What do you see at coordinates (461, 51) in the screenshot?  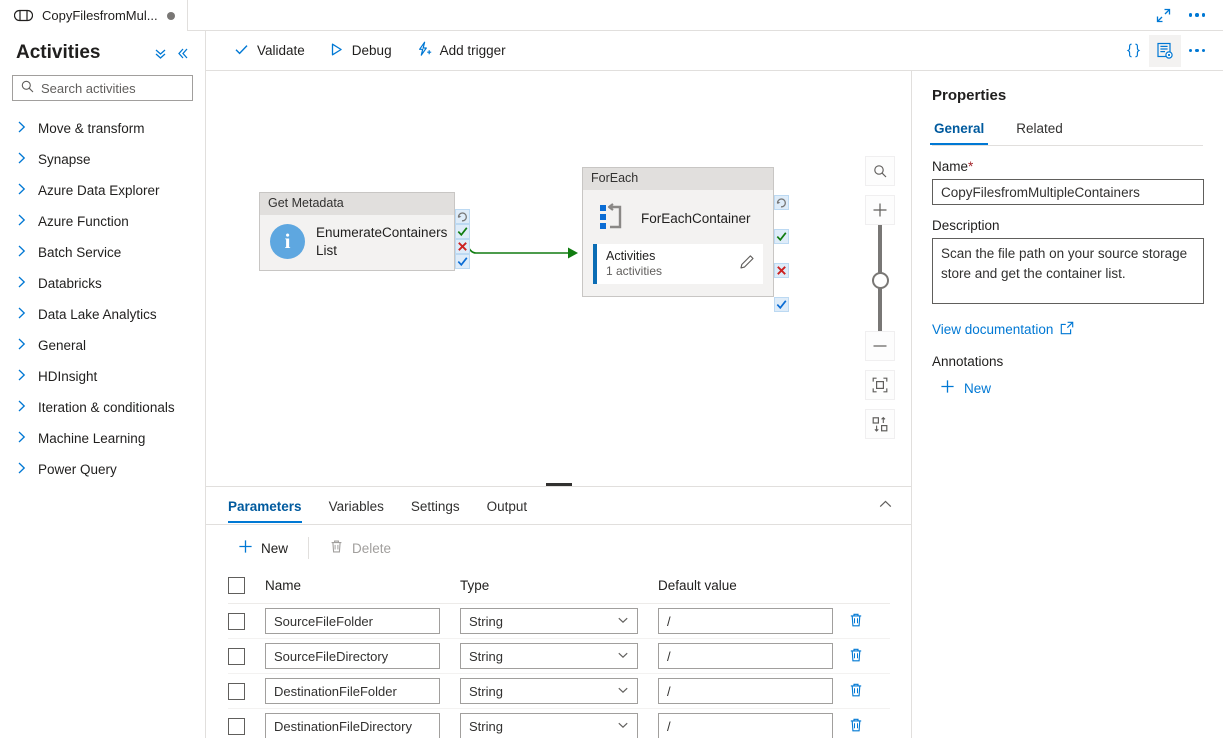 I see `add-trigger-button: Add trigger` at bounding box center [461, 51].